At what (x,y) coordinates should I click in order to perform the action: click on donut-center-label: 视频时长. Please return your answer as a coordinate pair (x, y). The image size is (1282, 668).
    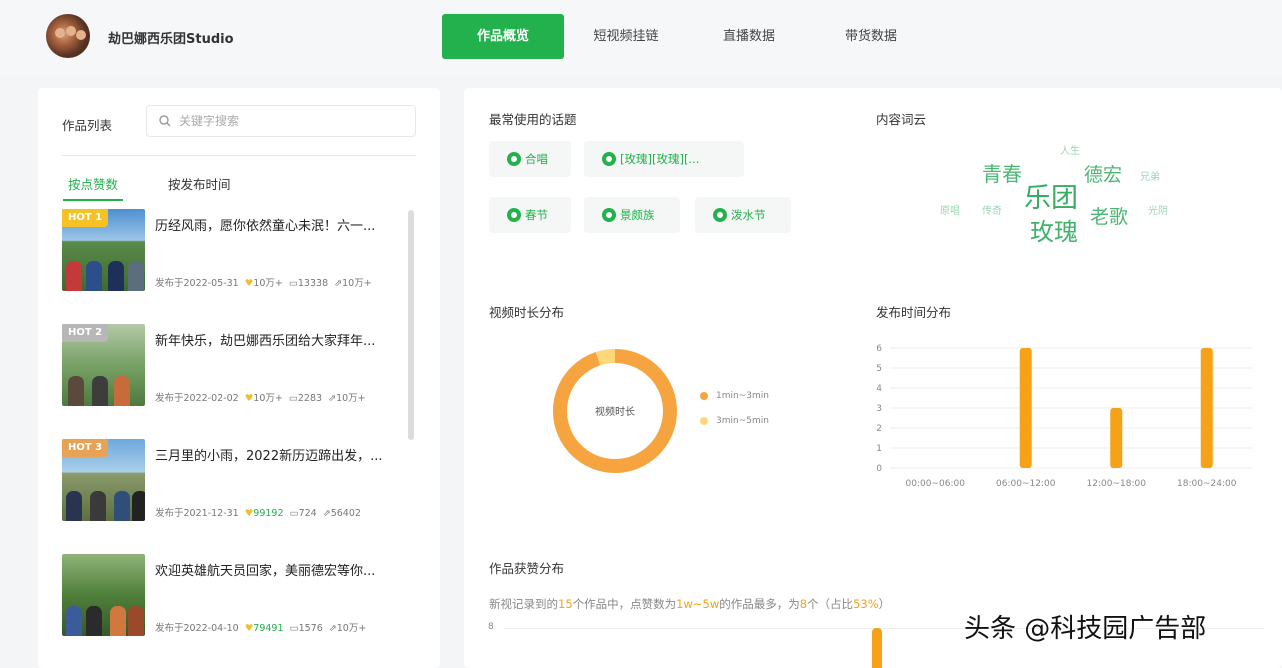
    Looking at the image, I should click on (615, 412).